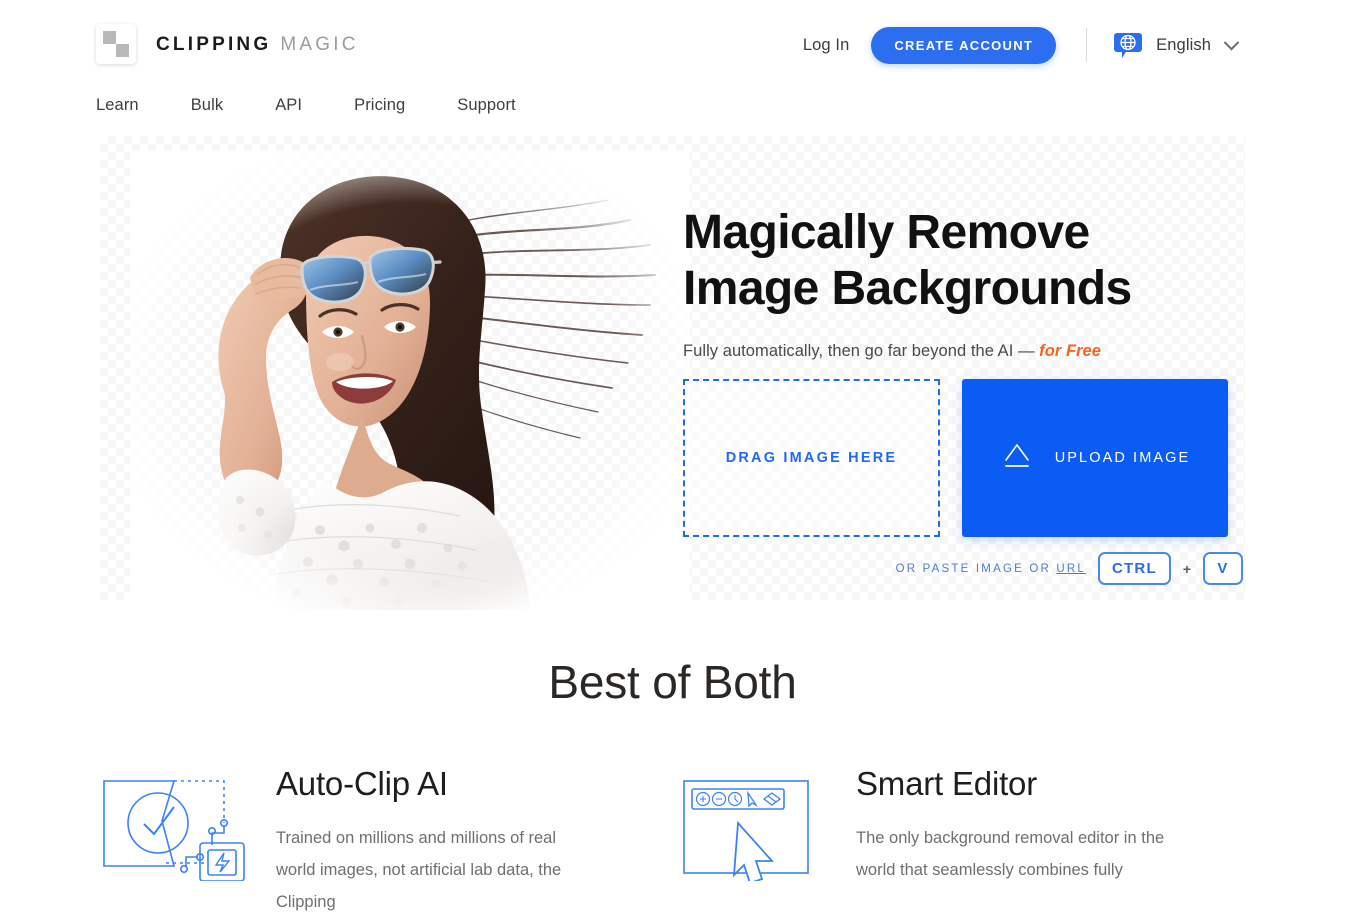 The height and width of the screenshot is (919, 1345). Describe the element at coordinates (288, 105) in the screenshot. I see `nav-item-api: API` at that location.